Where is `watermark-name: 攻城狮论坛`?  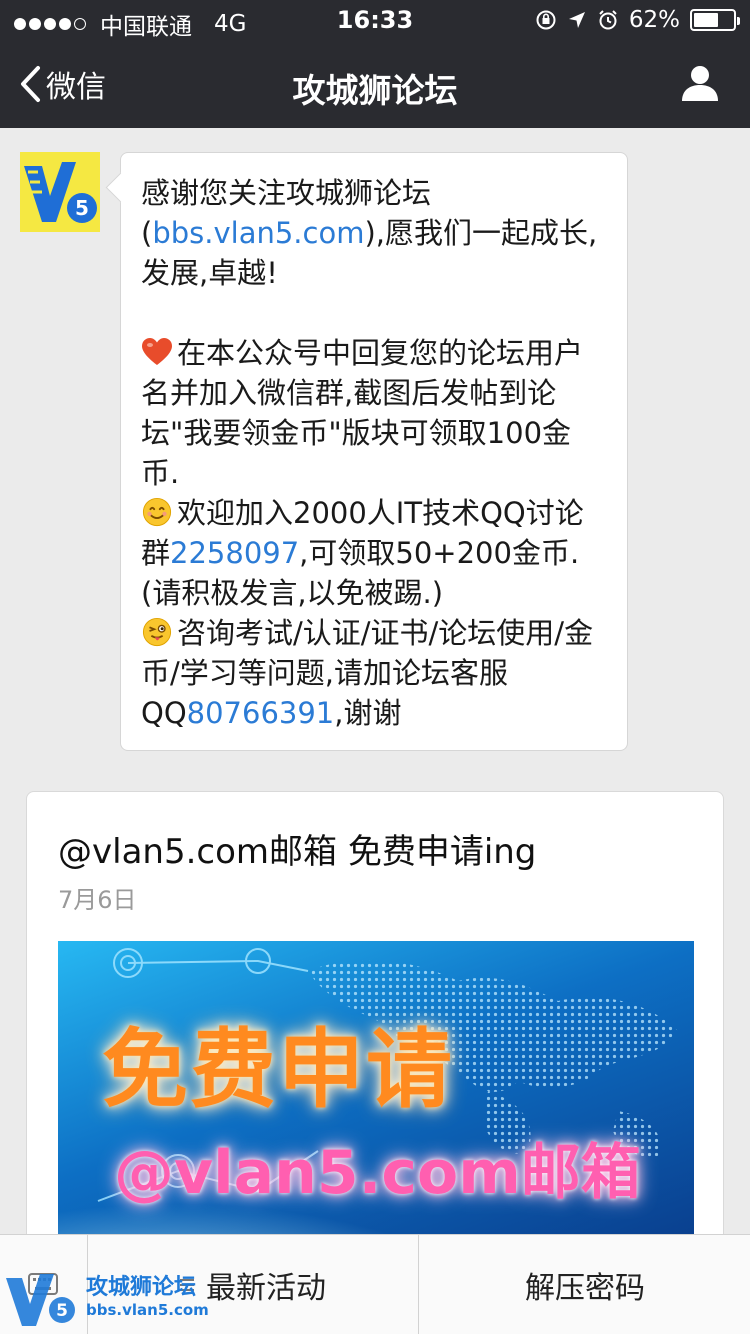
watermark-name: 攻城狮论坛 is located at coordinates (141, 1287).